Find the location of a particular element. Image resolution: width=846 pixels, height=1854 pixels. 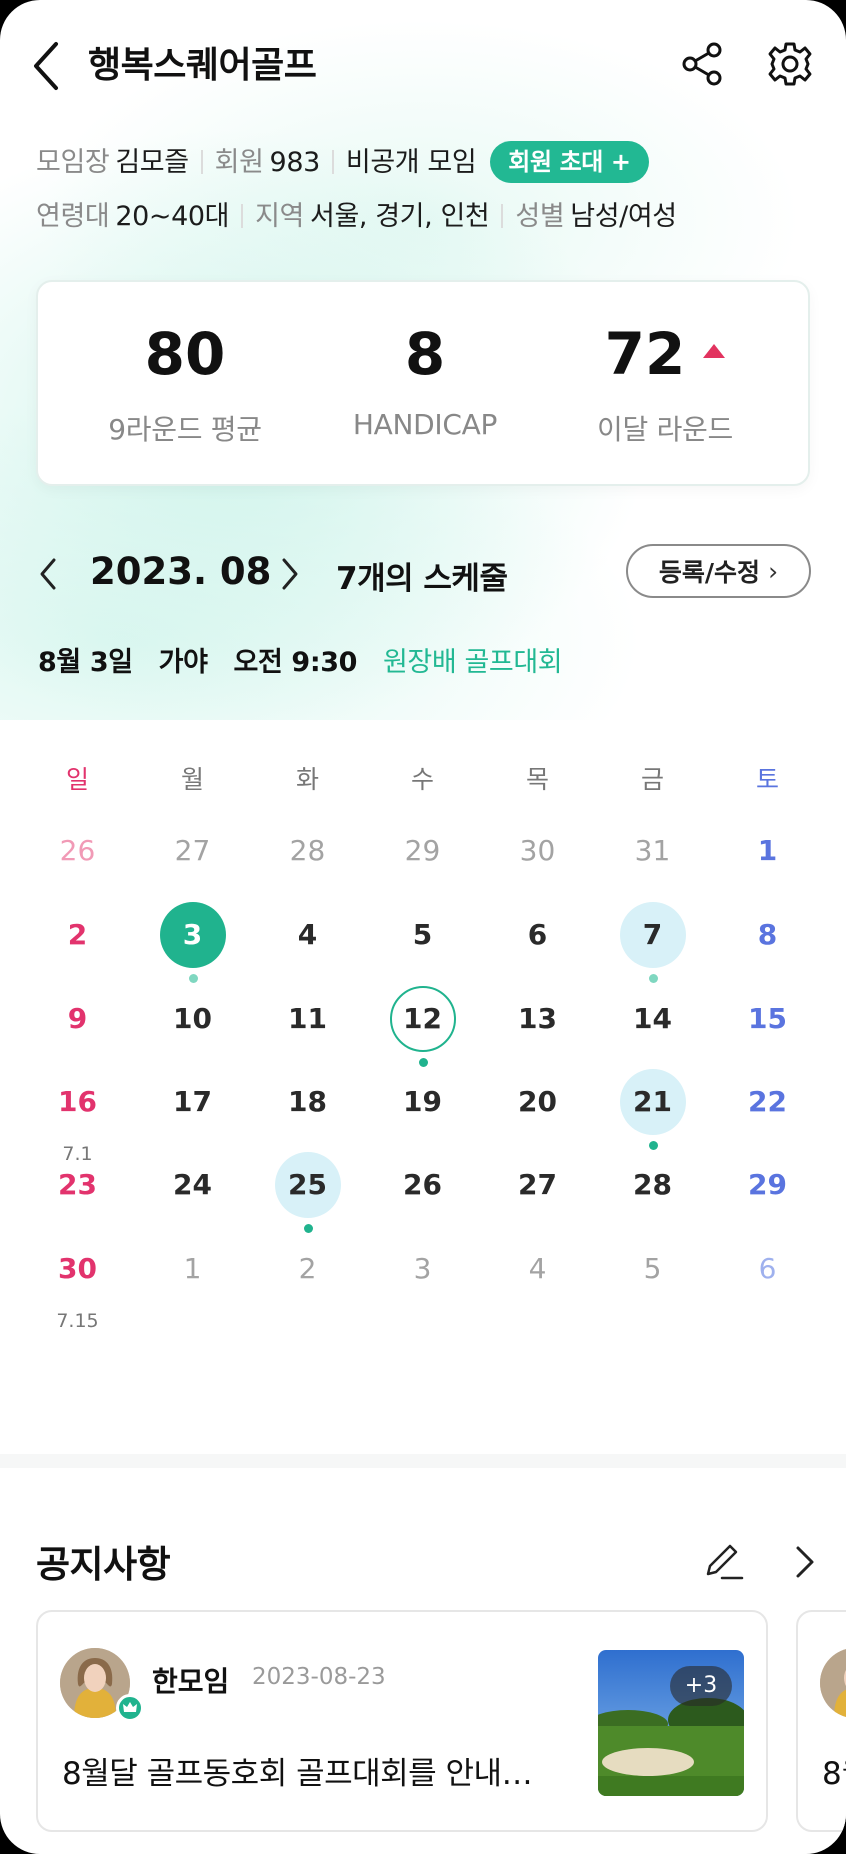

settings-button is located at coordinates (790, 64).